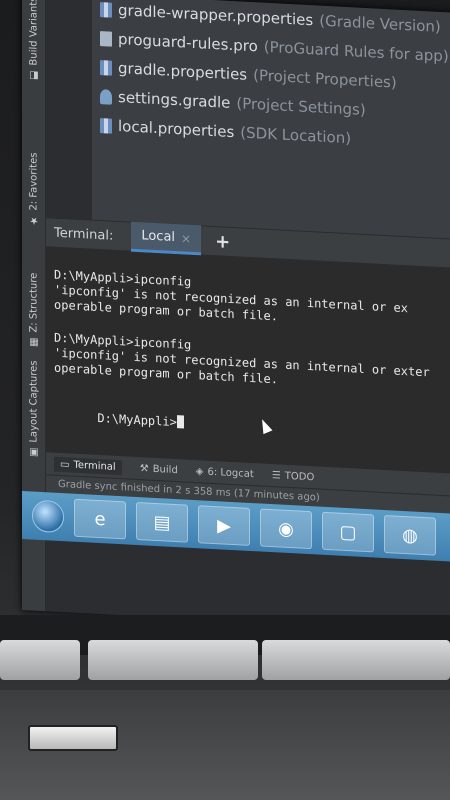 The width and height of the screenshot is (450, 800). What do you see at coordinates (40, 660) in the screenshot?
I see `hinge-cover-left` at bounding box center [40, 660].